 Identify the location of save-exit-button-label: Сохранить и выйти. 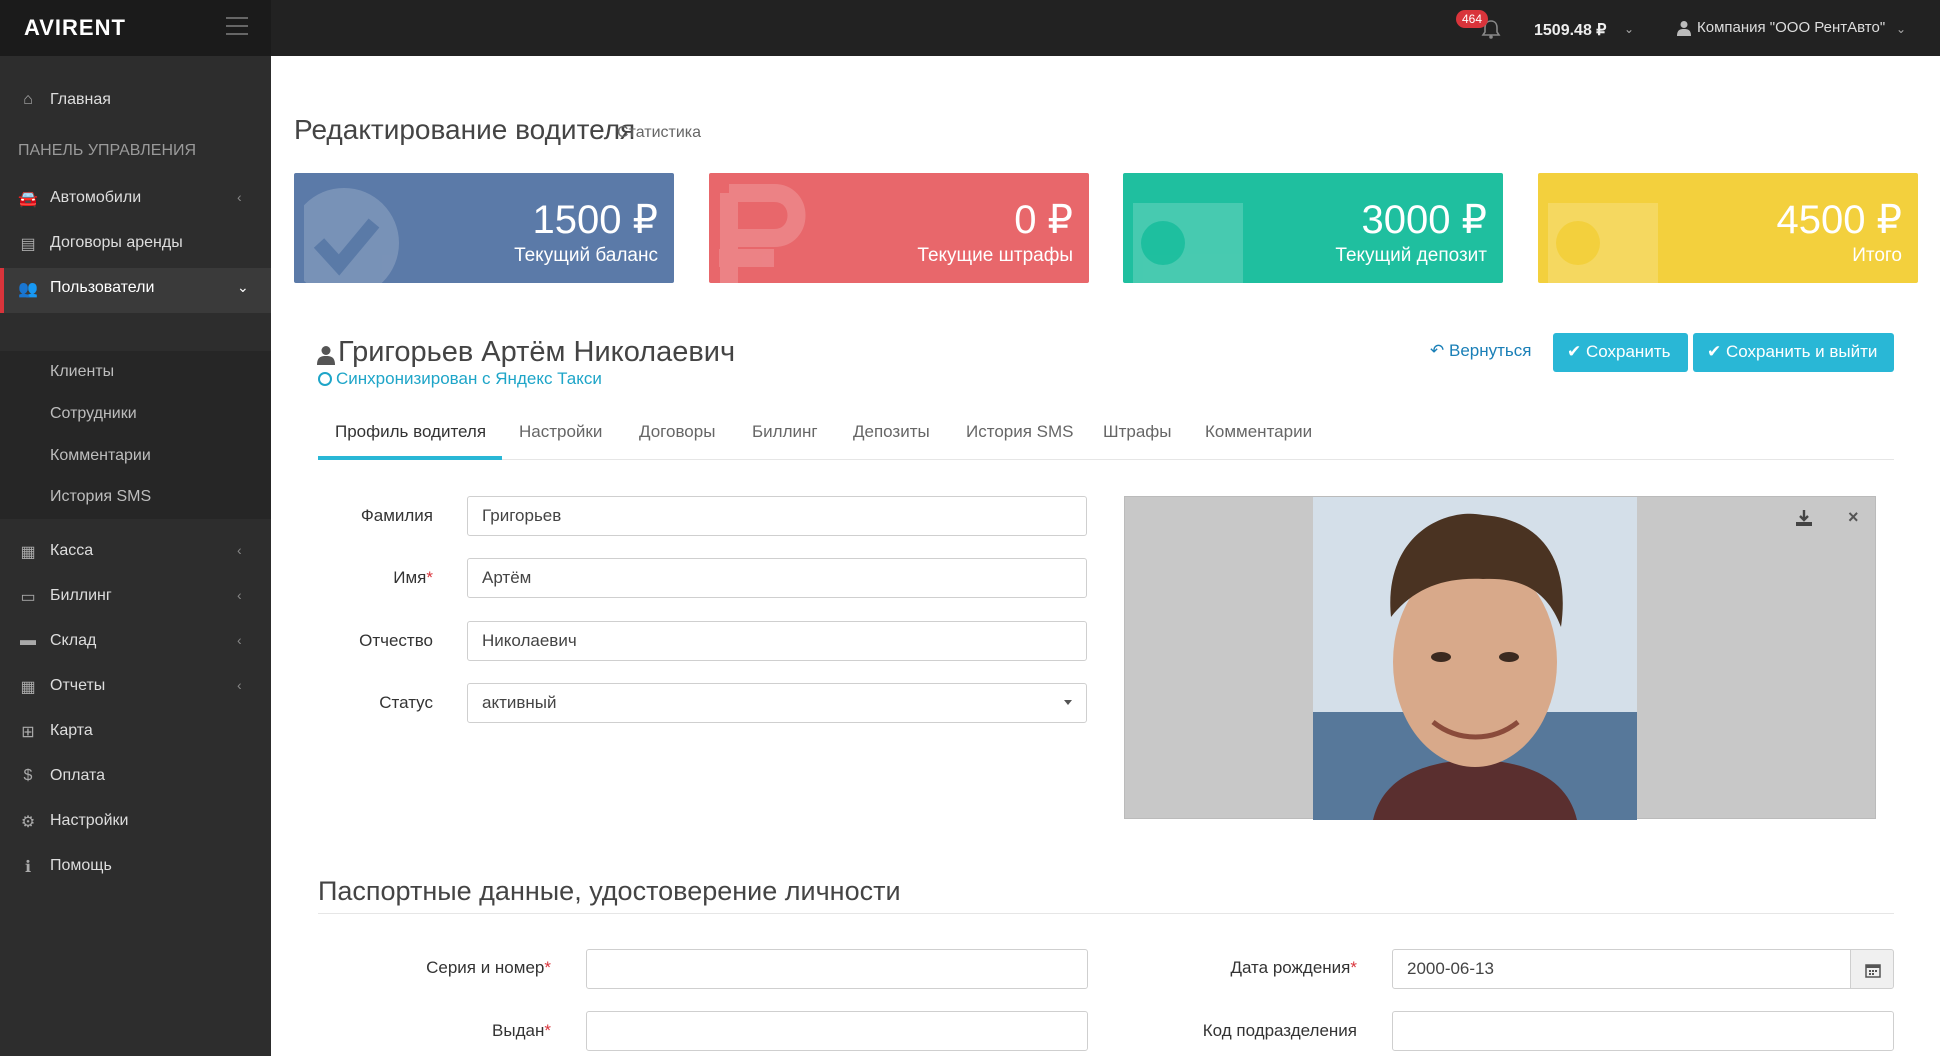
(1801, 351).